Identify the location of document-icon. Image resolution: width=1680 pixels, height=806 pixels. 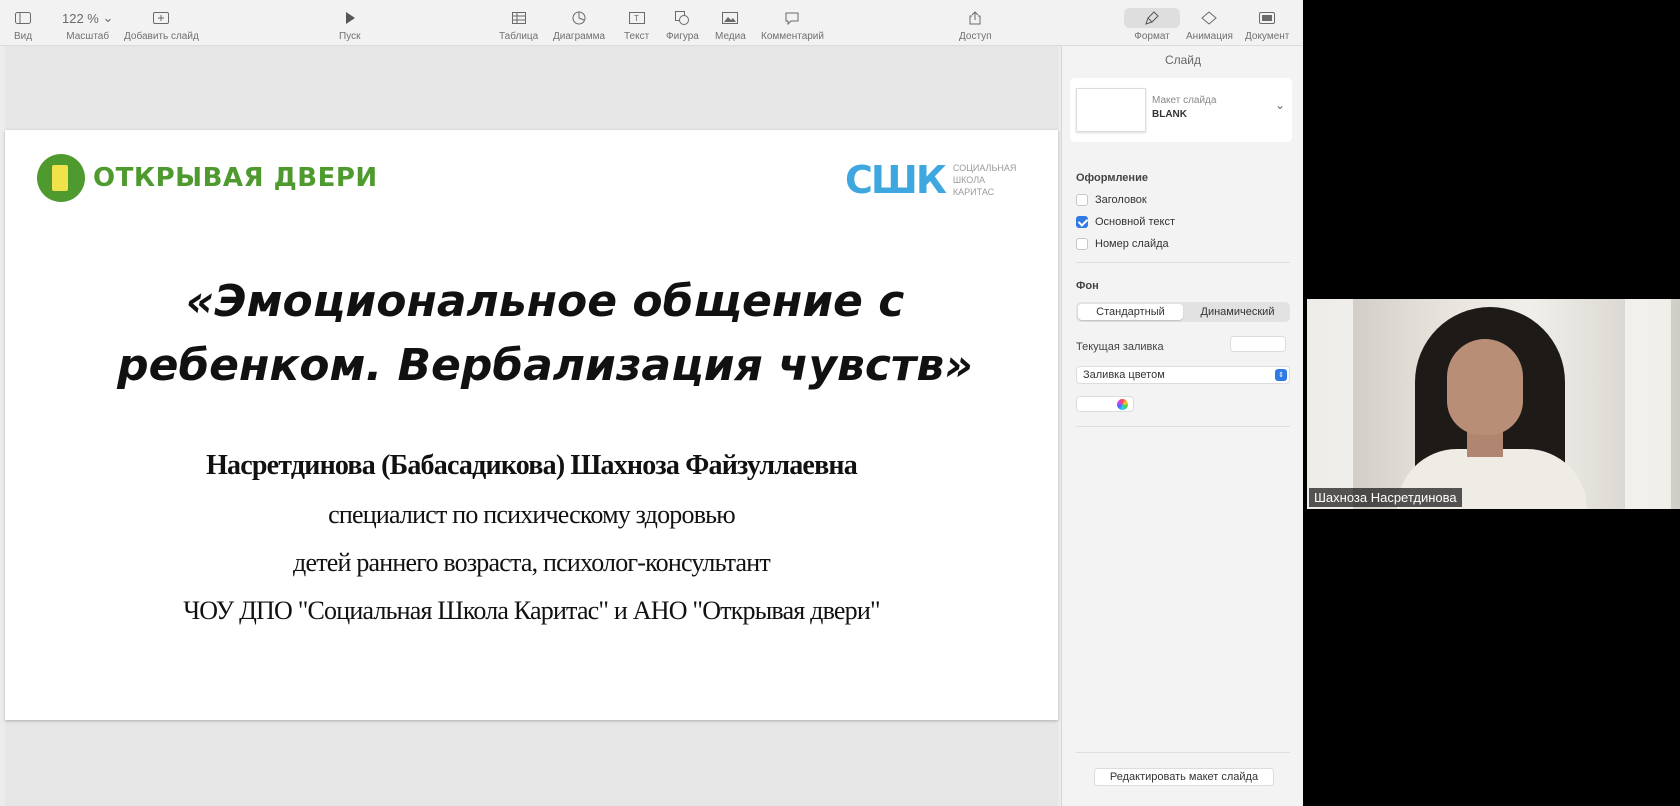
(1267, 18).